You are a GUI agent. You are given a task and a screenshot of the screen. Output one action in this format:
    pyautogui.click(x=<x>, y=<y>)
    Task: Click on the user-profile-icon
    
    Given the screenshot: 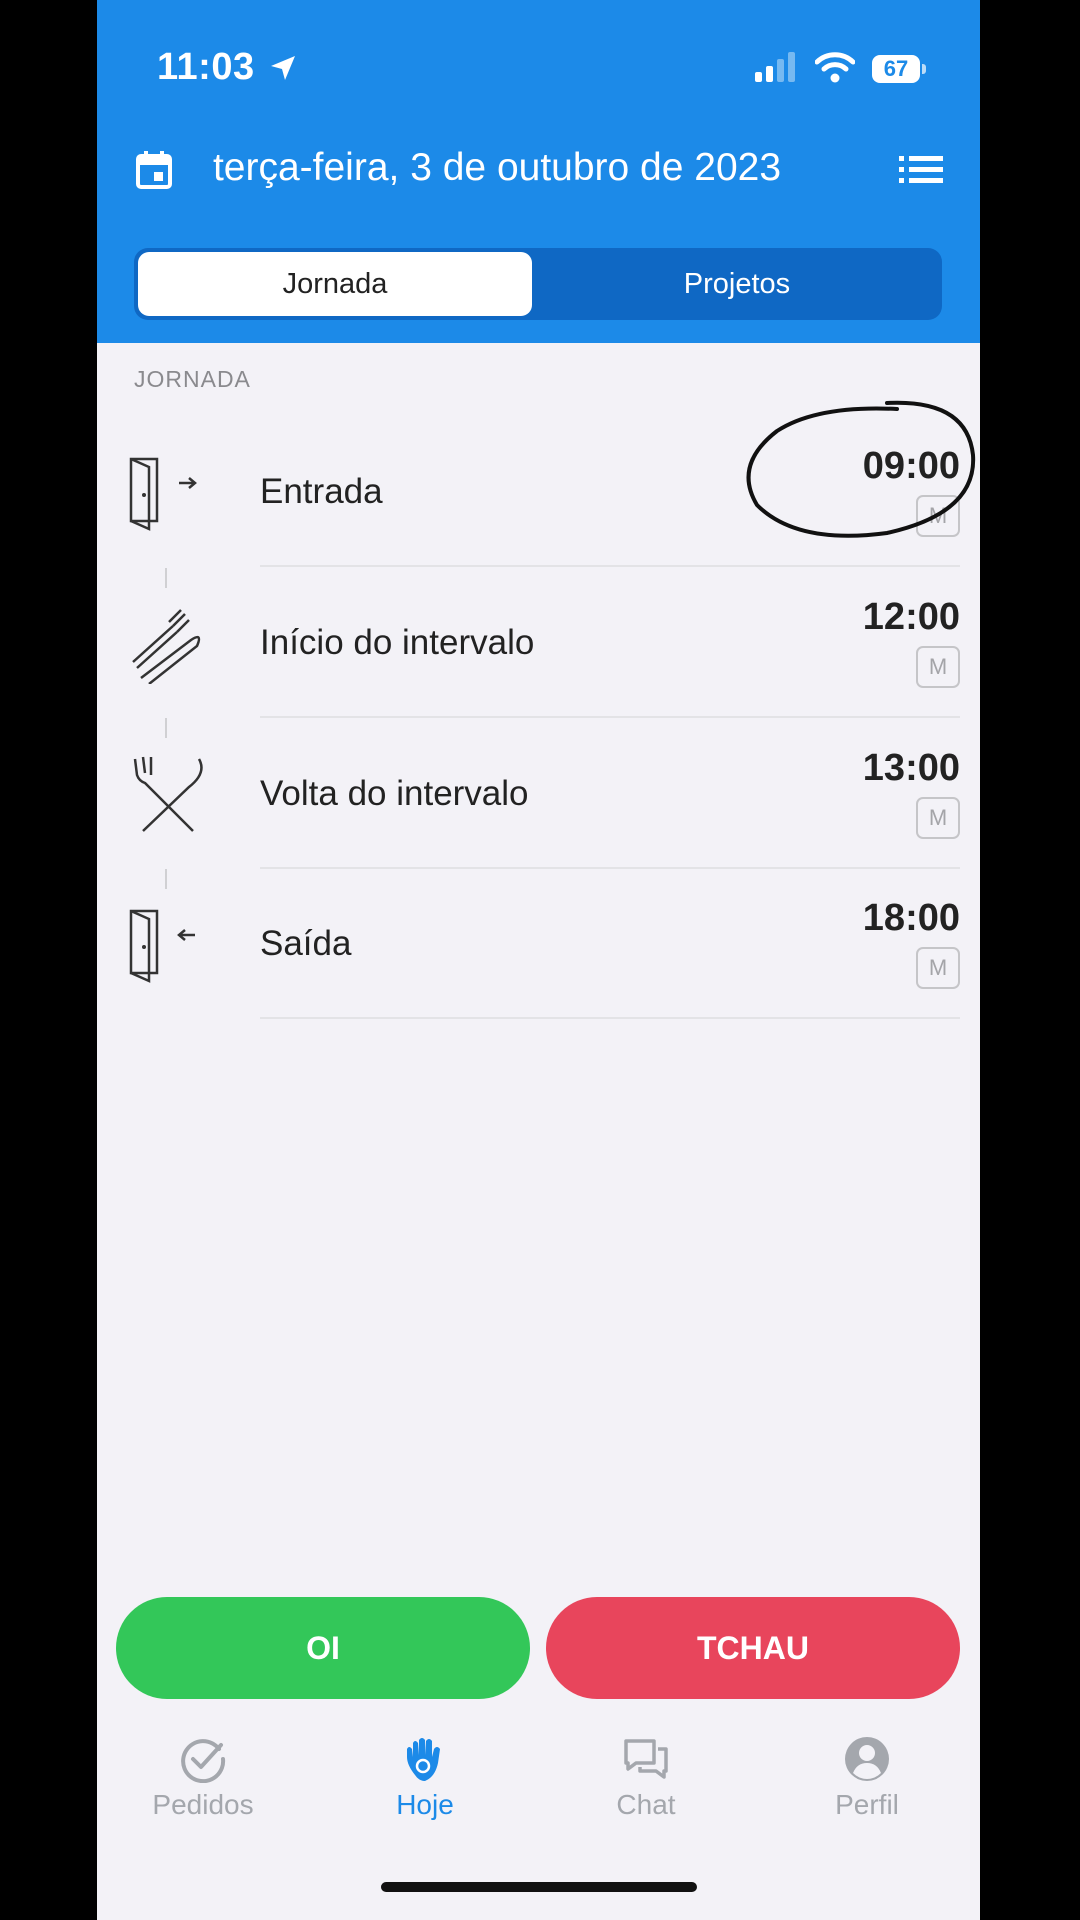 What is the action you would take?
    pyautogui.click(x=867, y=1759)
    